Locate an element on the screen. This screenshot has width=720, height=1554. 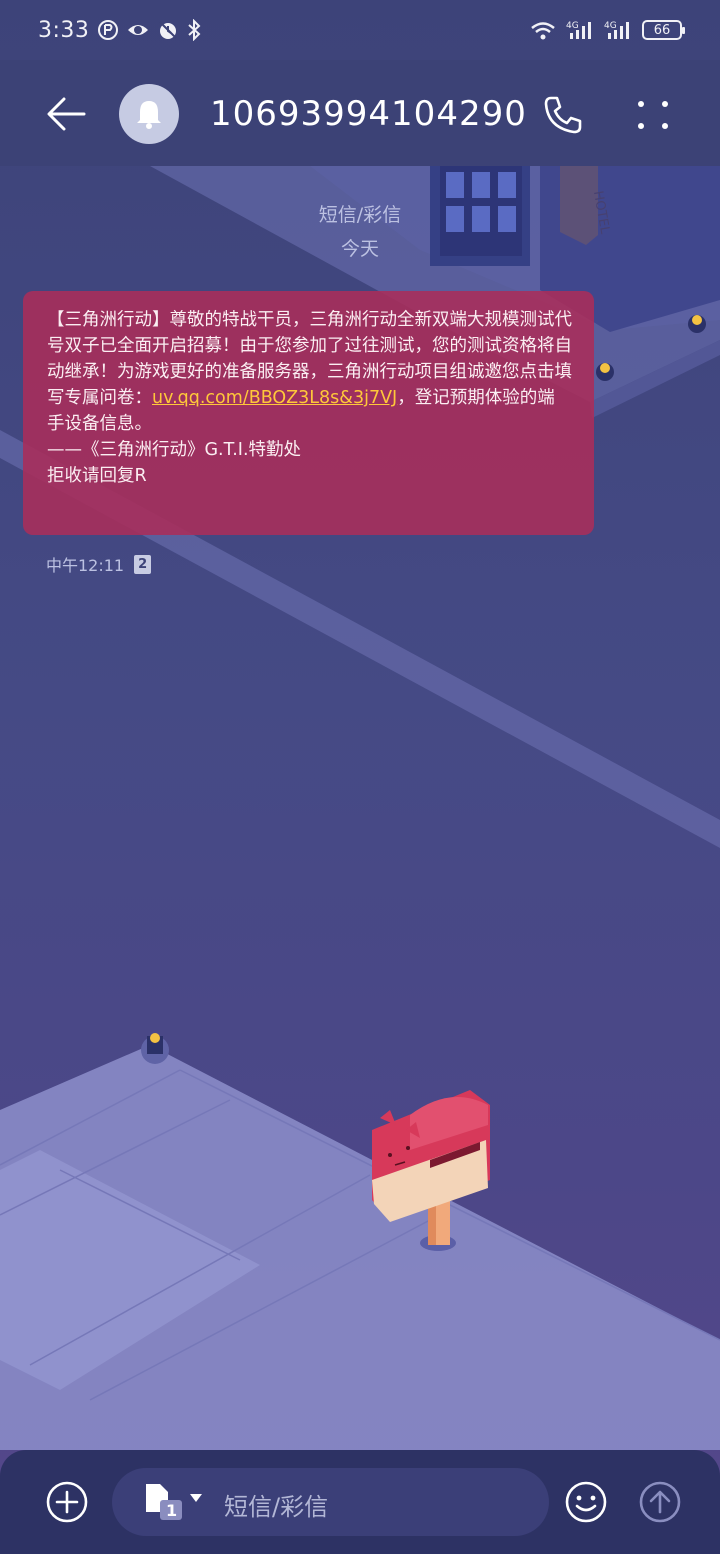
compose-bar: 1 短信/彩信 is located at coordinates (360, 1502).